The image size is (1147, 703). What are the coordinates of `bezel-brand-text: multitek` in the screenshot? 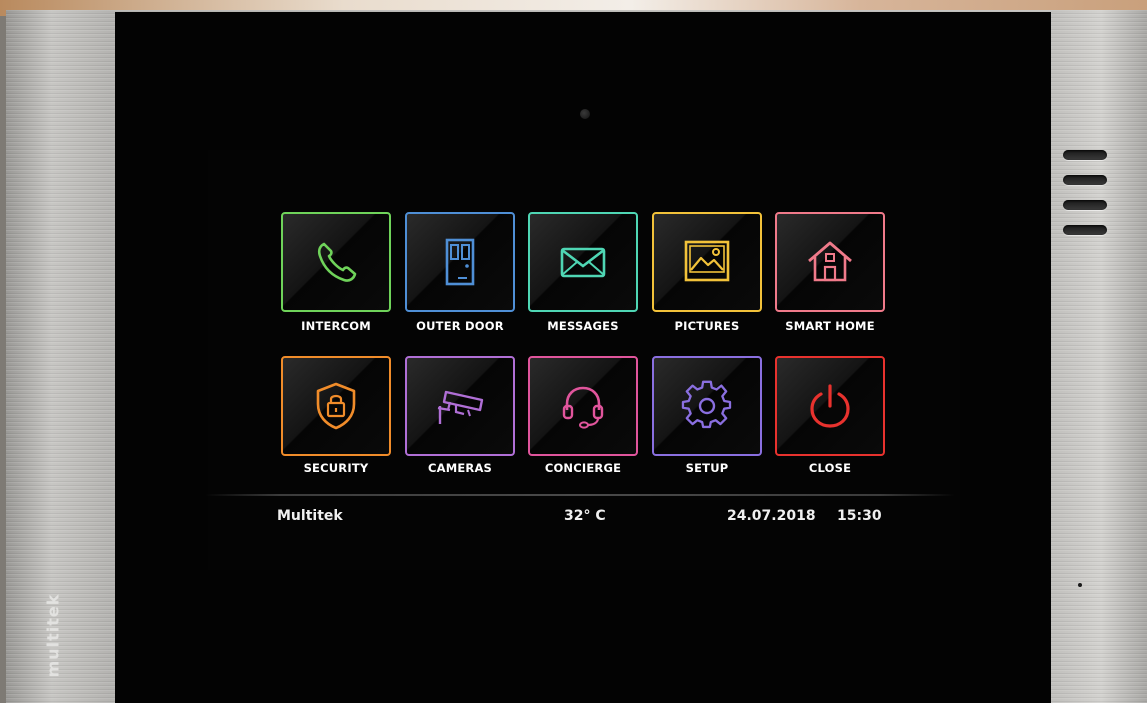 It's located at (53, 635).